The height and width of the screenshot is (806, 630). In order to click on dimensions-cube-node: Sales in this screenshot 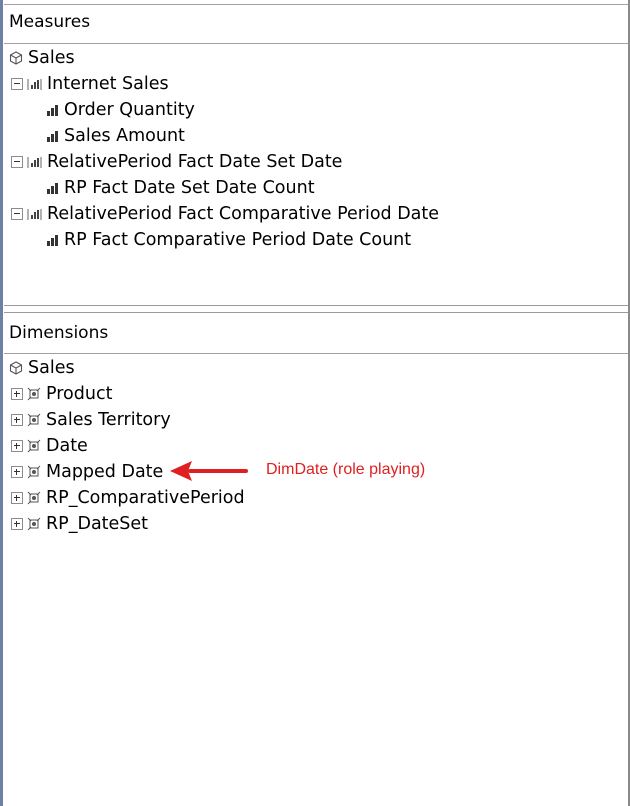, I will do `click(317, 368)`.